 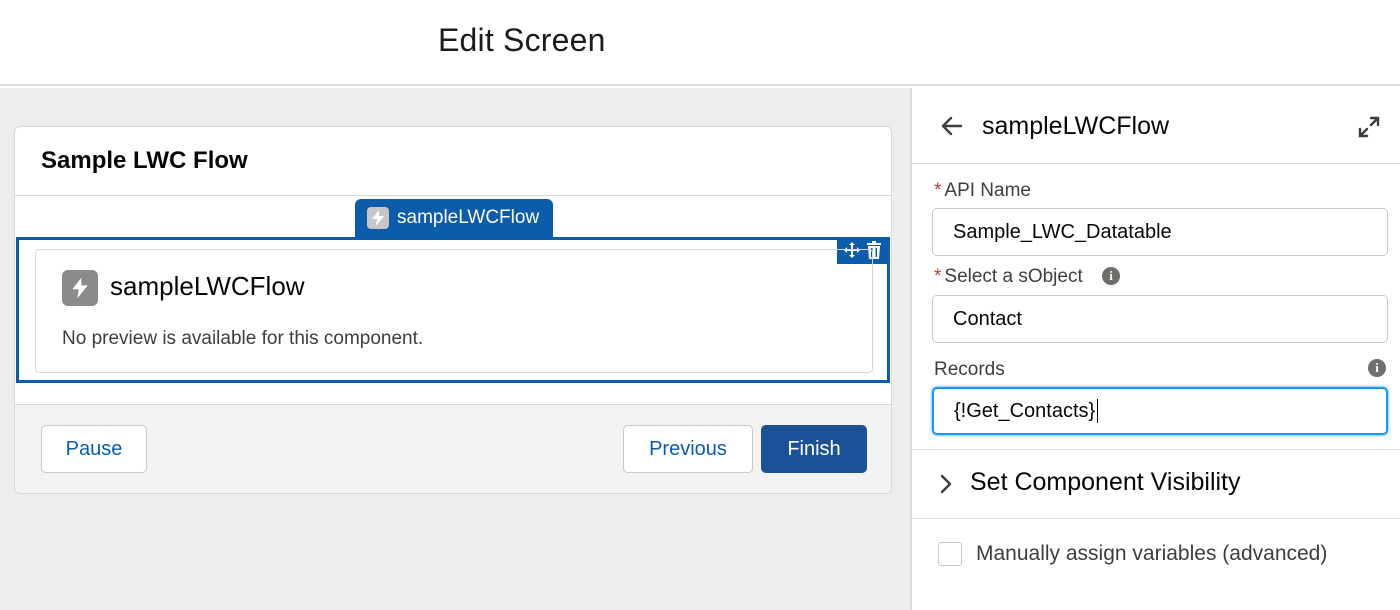 I want to click on page-title: Edit Screen, so click(x=522, y=40).